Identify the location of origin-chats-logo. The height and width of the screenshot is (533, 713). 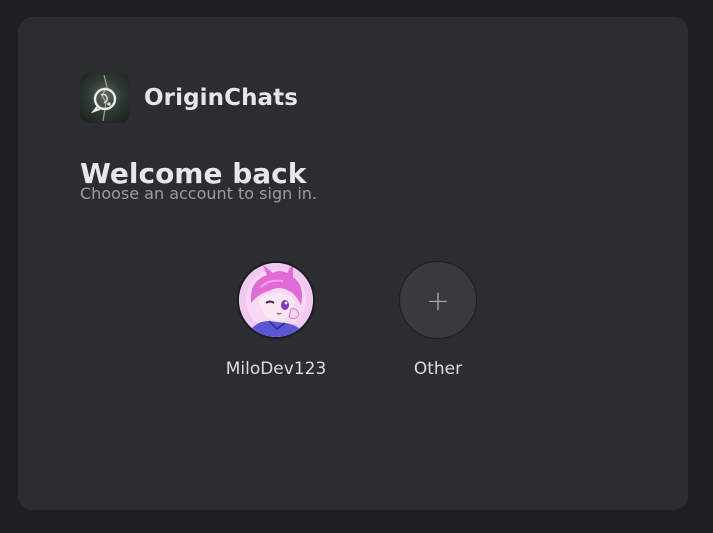
(105, 98).